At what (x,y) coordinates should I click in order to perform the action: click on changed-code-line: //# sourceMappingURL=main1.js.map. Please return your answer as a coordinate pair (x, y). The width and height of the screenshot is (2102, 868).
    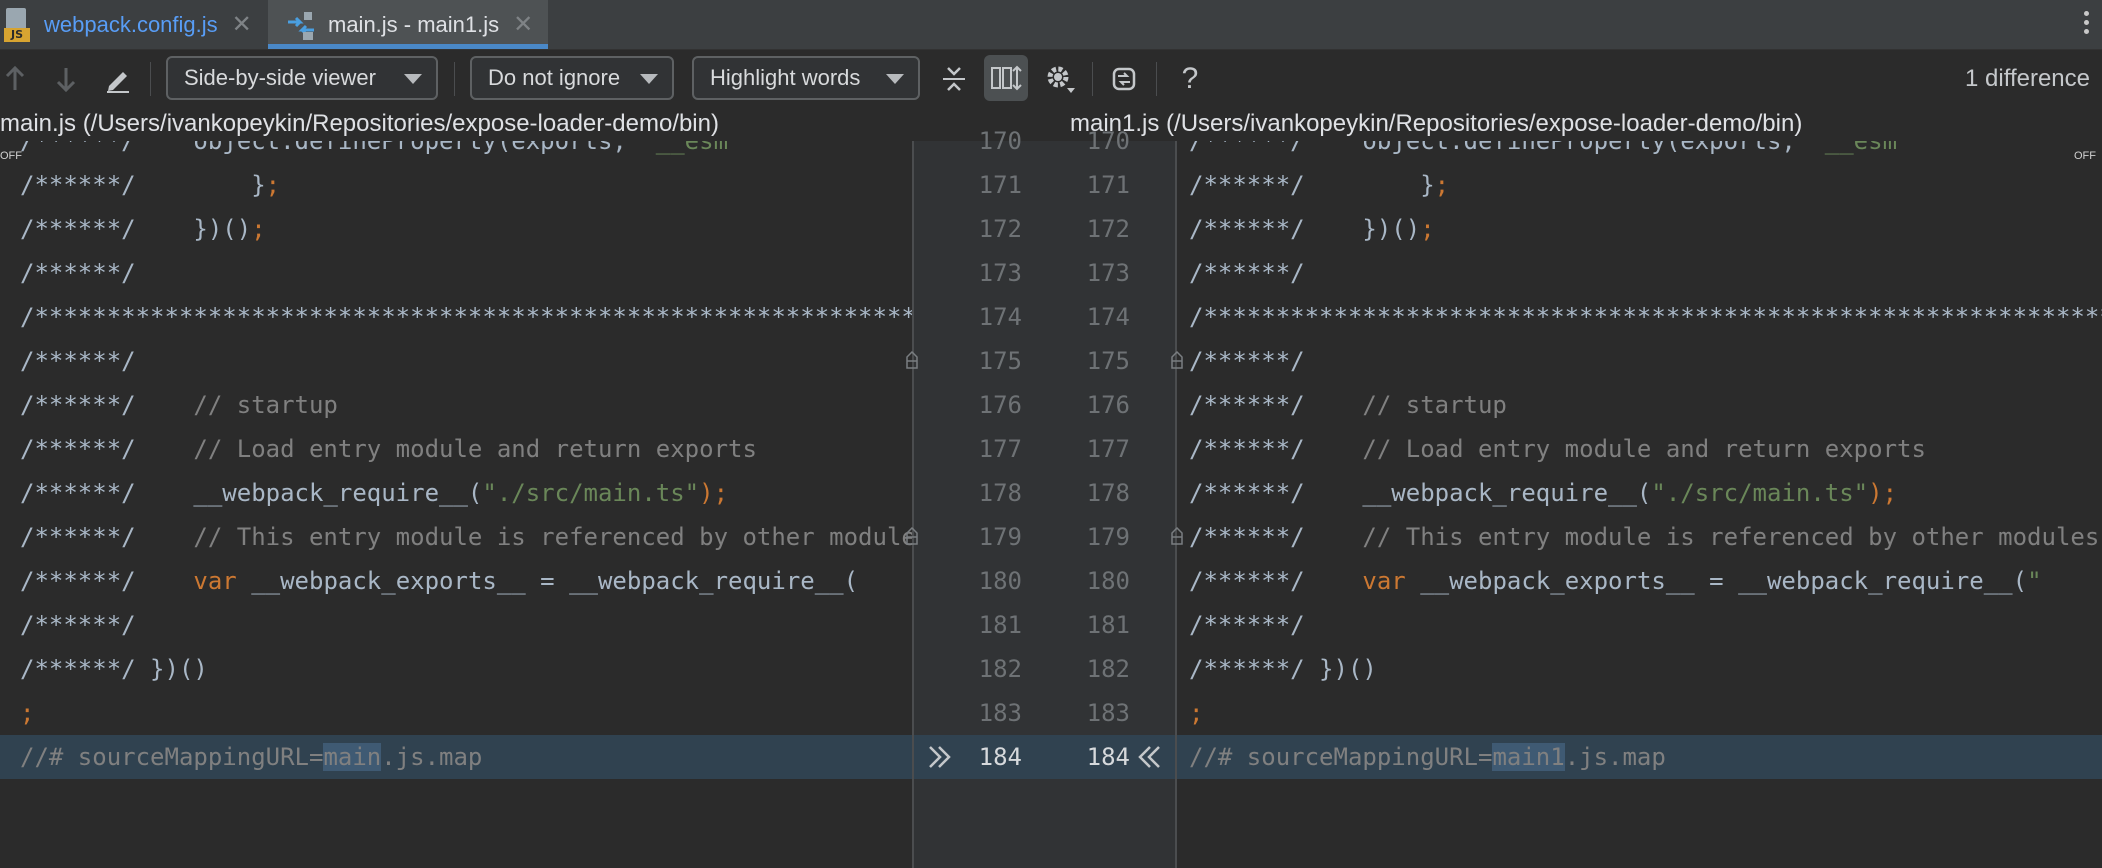
    Looking at the image, I should click on (1639, 757).